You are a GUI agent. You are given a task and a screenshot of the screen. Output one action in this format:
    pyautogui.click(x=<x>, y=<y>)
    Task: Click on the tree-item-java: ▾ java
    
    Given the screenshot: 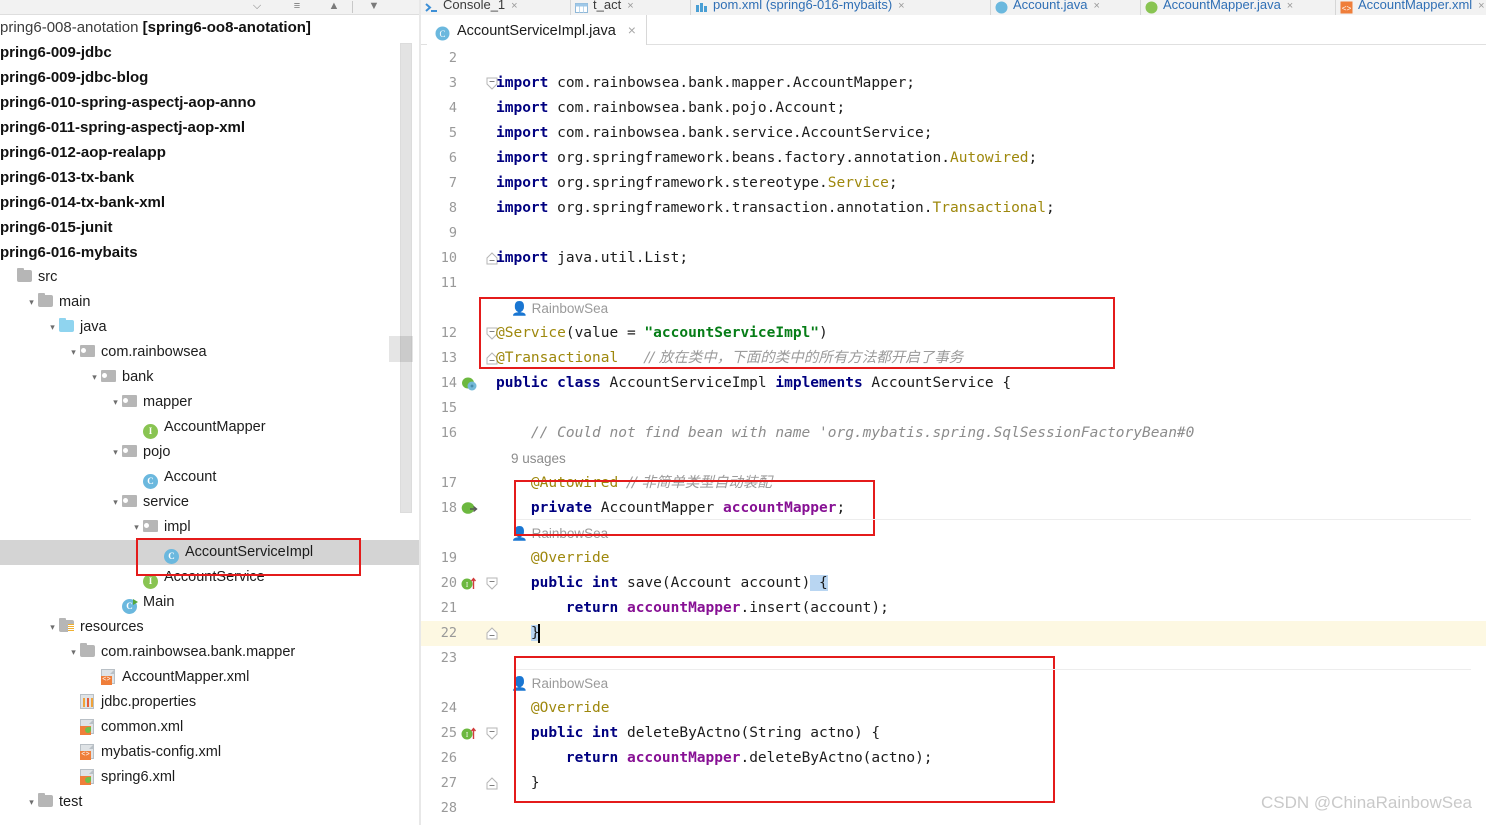 What is the action you would take?
    pyautogui.click(x=210, y=327)
    